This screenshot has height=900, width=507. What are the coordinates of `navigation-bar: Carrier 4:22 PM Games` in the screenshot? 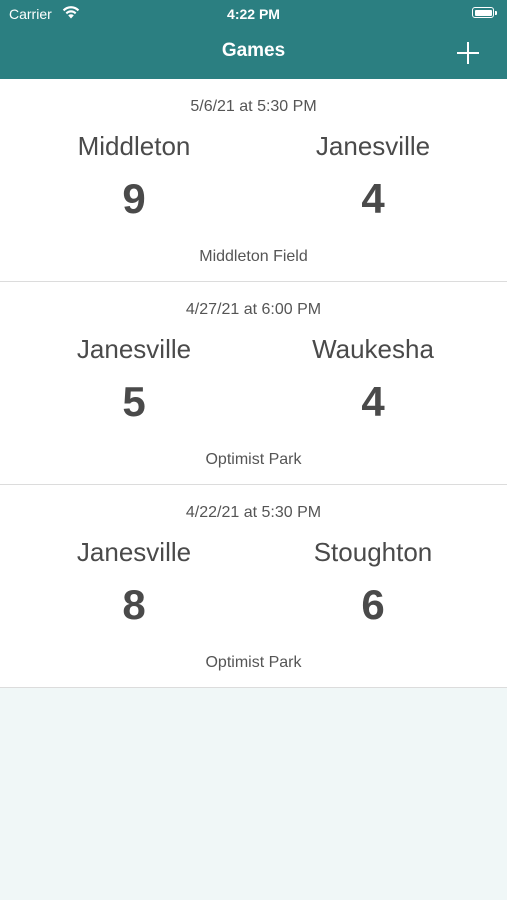 It's located at (253, 39).